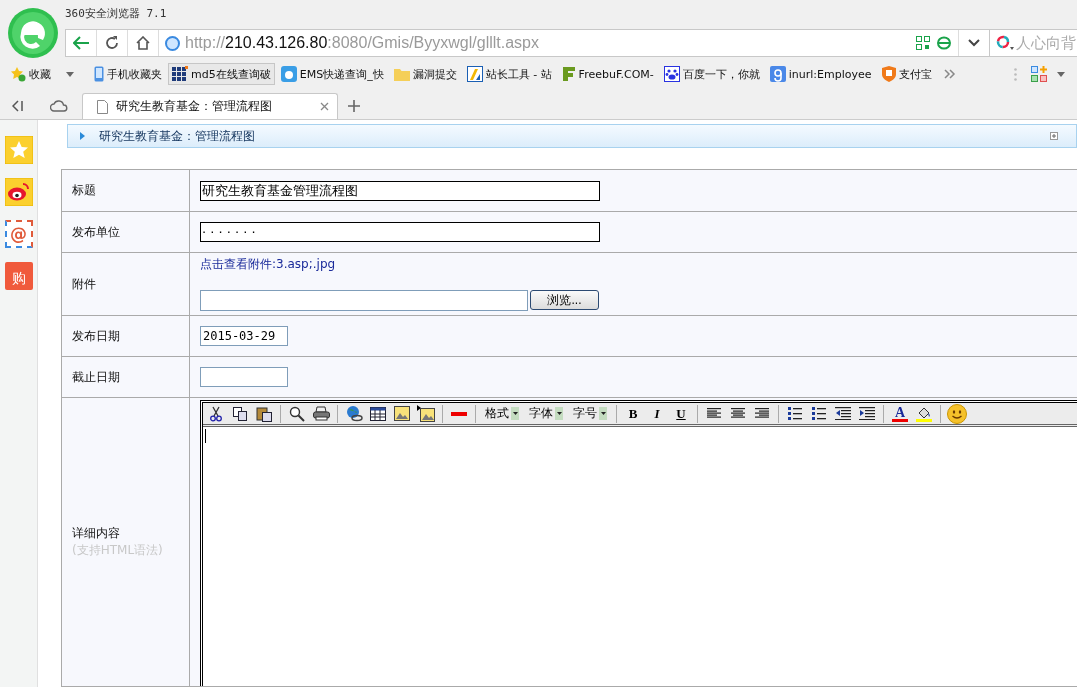  What do you see at coordinates (1046, 43) in the screenshot?
I see `search-placeholder: 人心向背` at bounding box center [1046, 43].